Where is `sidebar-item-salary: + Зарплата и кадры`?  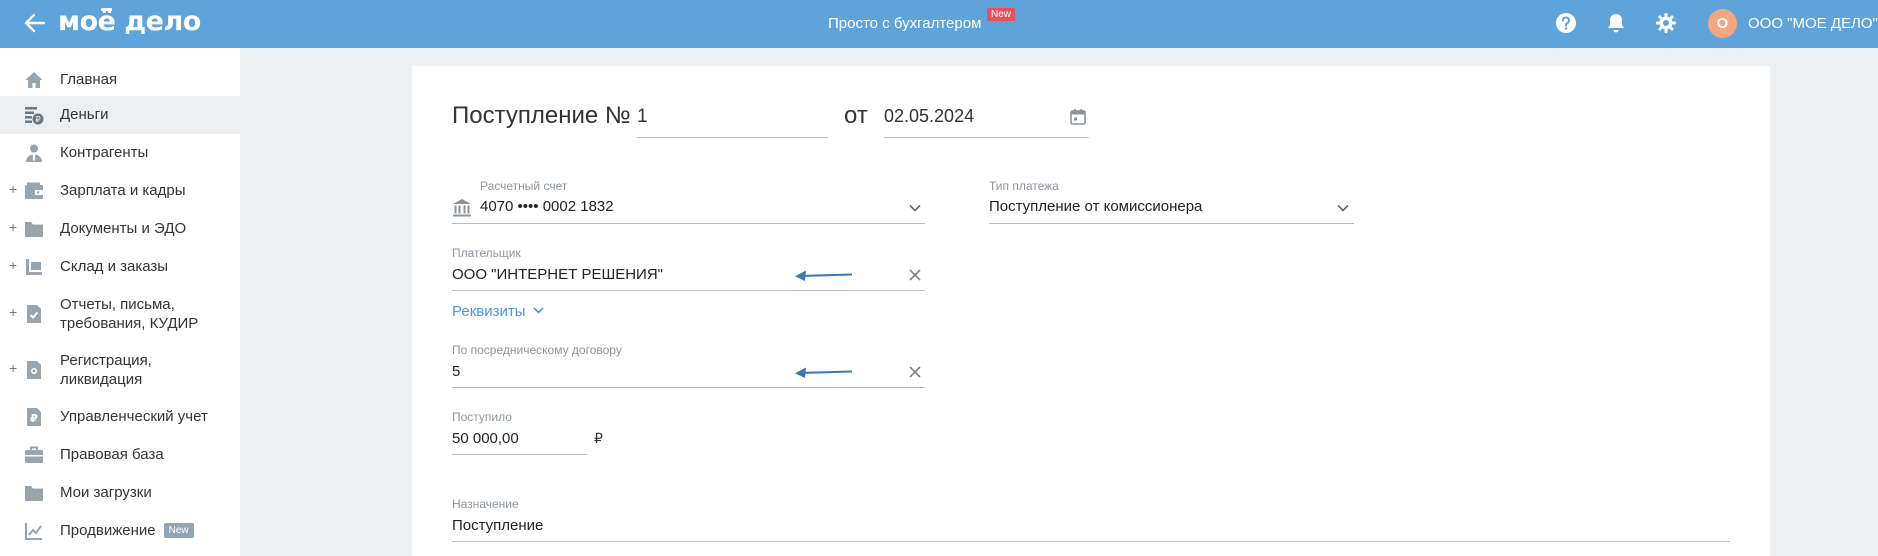 sidebar-item-salary: + Зарплата и кадры is located at coordinates (120, 191).